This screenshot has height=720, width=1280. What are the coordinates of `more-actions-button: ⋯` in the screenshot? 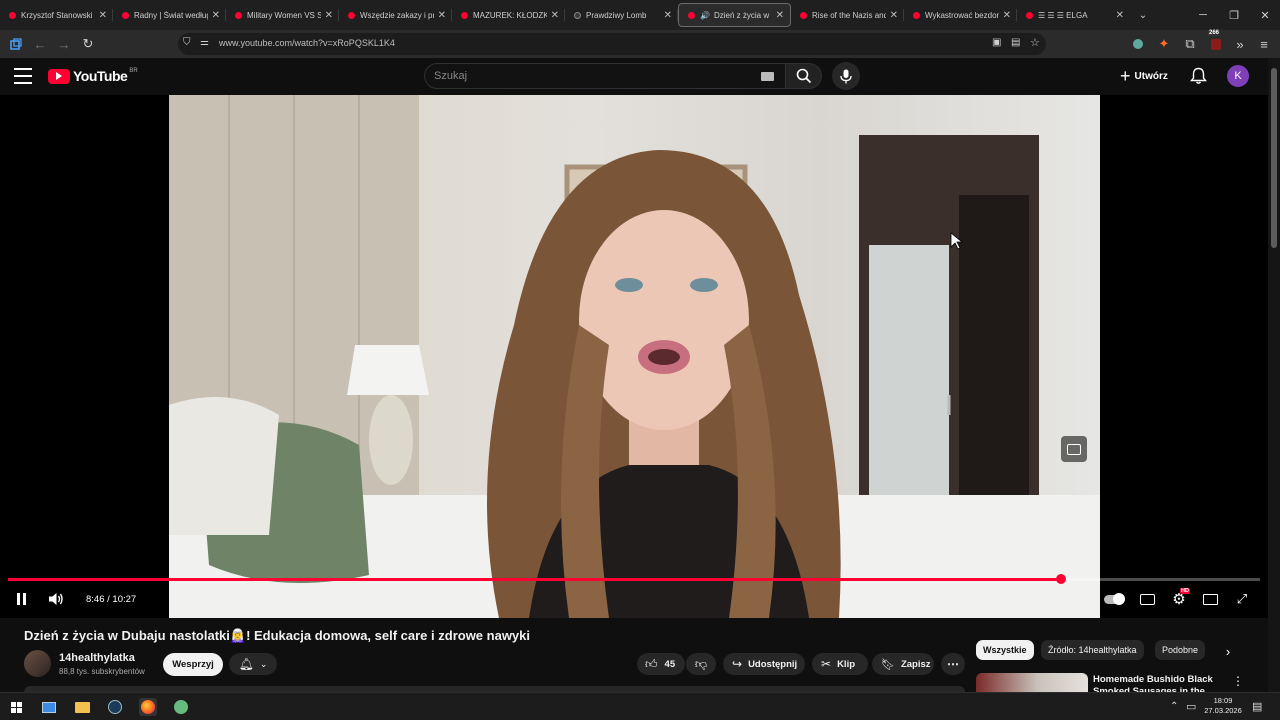 It's located at (953, 664).